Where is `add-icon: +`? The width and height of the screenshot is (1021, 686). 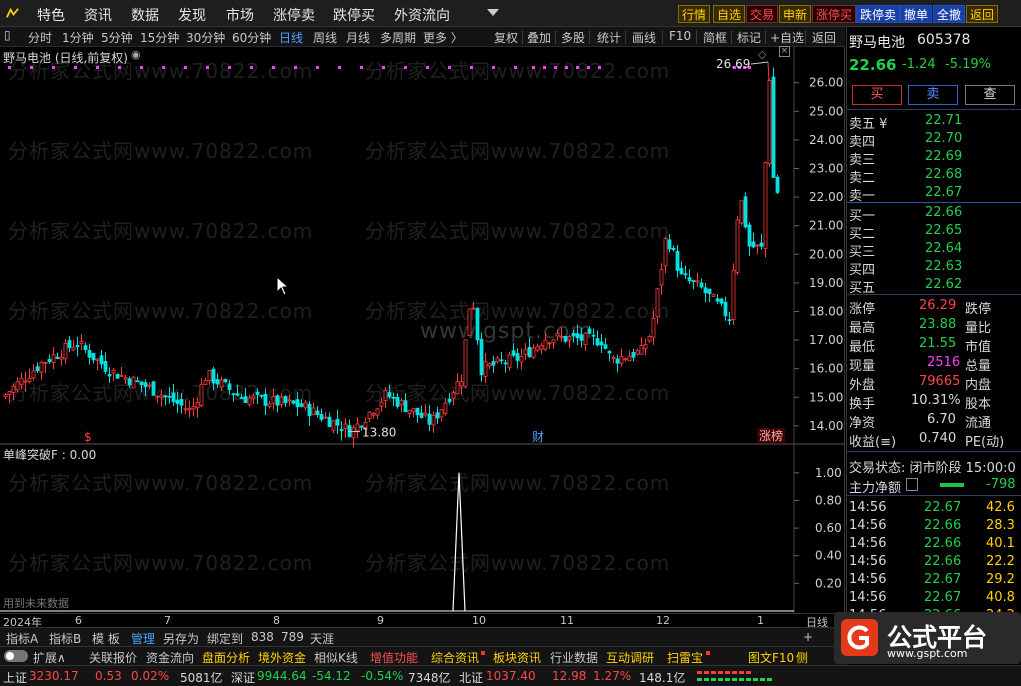 add-icon: + is located at coordinates (808, 637).